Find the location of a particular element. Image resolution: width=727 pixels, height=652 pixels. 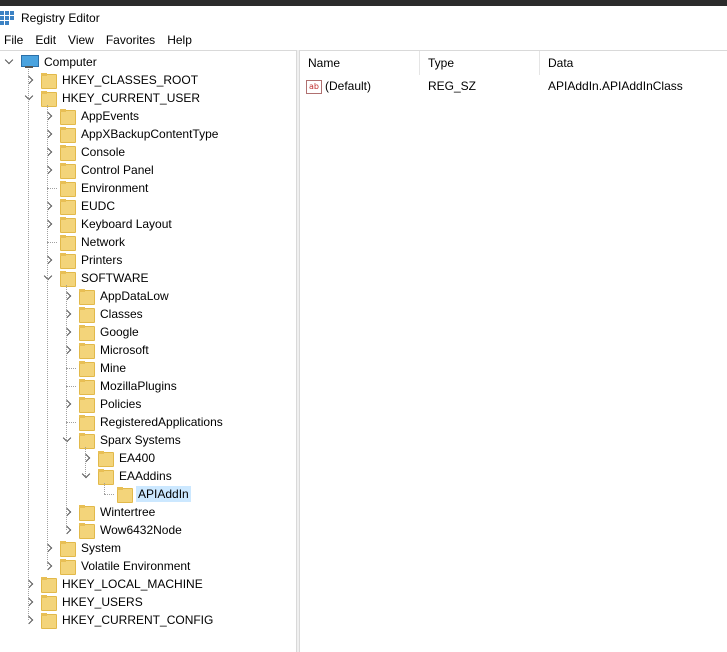

tree-node-control-panel: Control Panel is located at coordinates (99, 170).